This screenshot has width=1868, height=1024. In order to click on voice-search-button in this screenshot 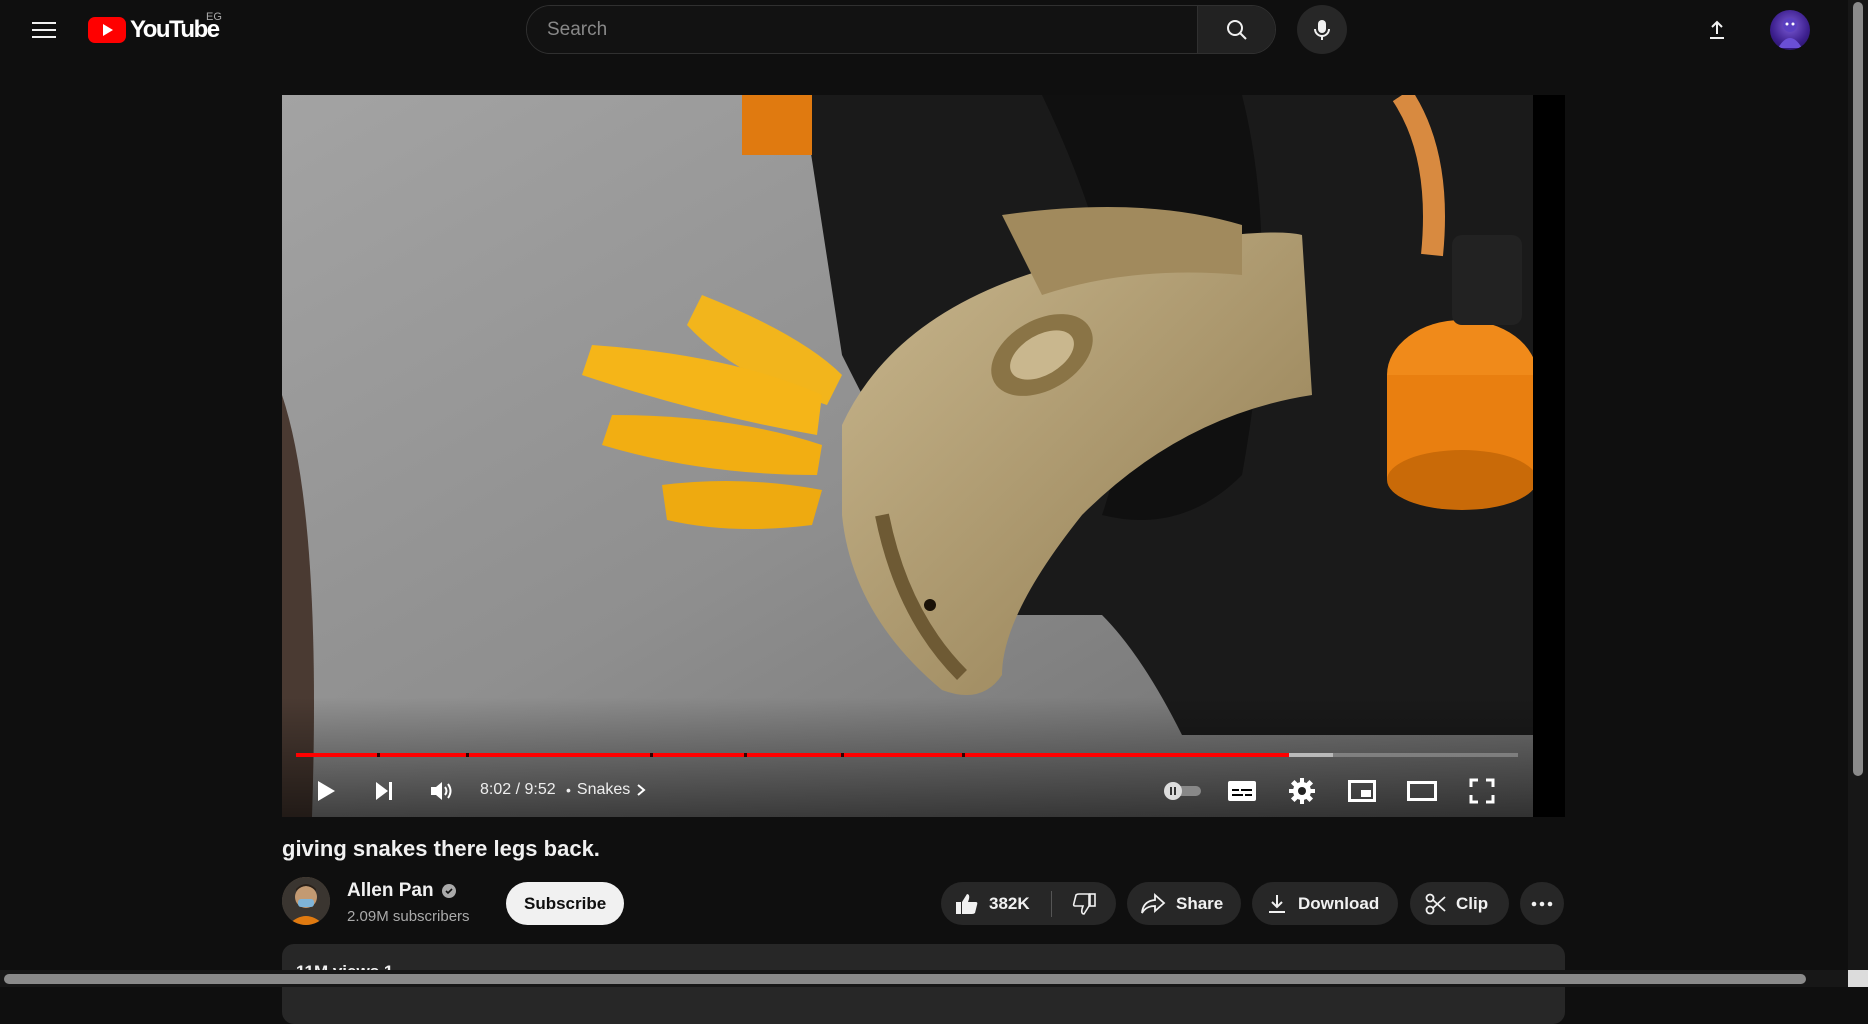, I will do `click(1322, 29)`.